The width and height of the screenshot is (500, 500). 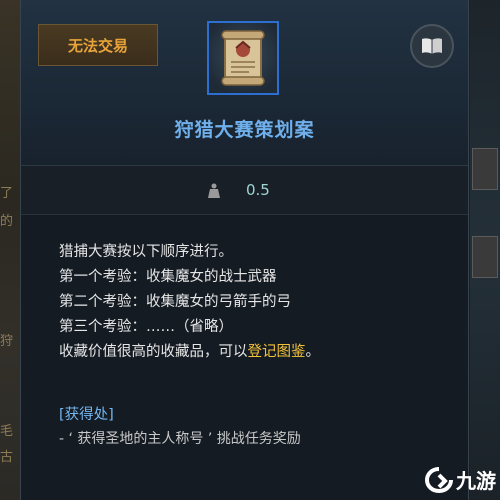 What do you see at coordinates (86, 415) in the screenshot?
I see `acquisition-title: [获得处]` at bounding box center [86, 415].